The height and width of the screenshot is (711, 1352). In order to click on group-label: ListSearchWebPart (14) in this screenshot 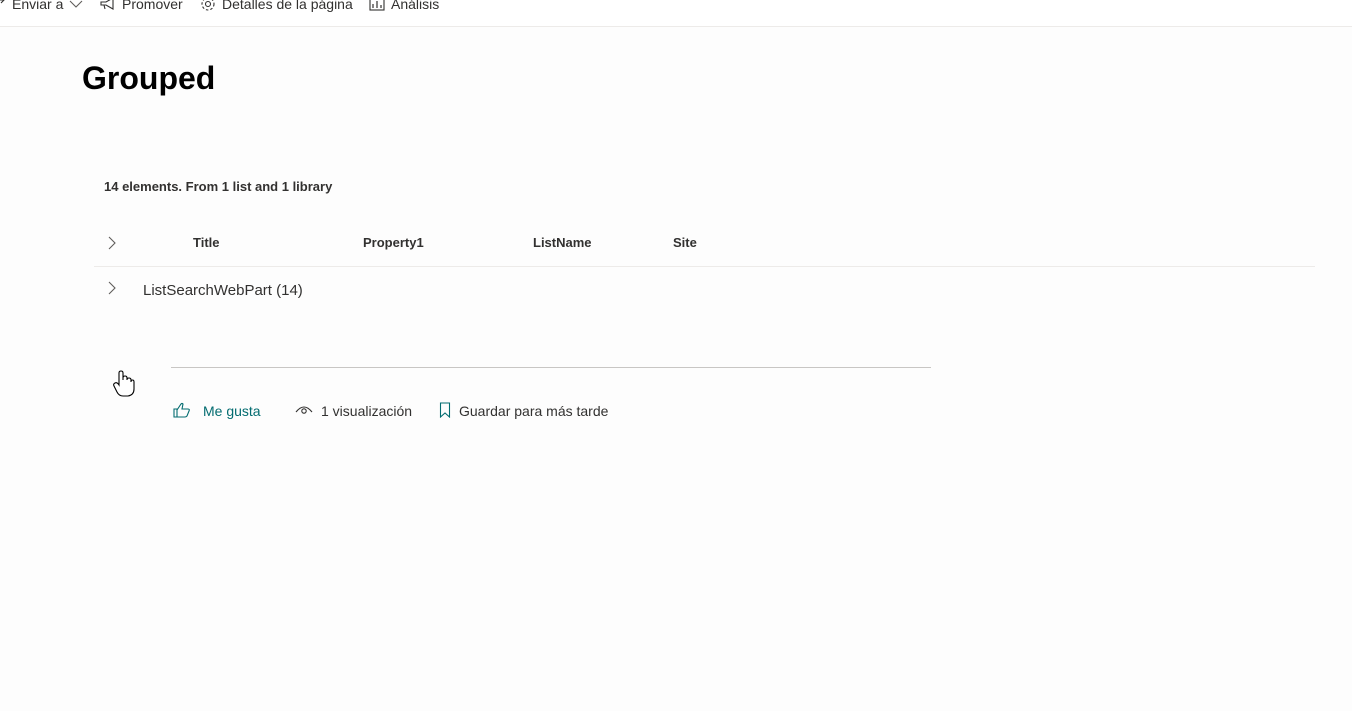, I will do `click(223, 290)`.